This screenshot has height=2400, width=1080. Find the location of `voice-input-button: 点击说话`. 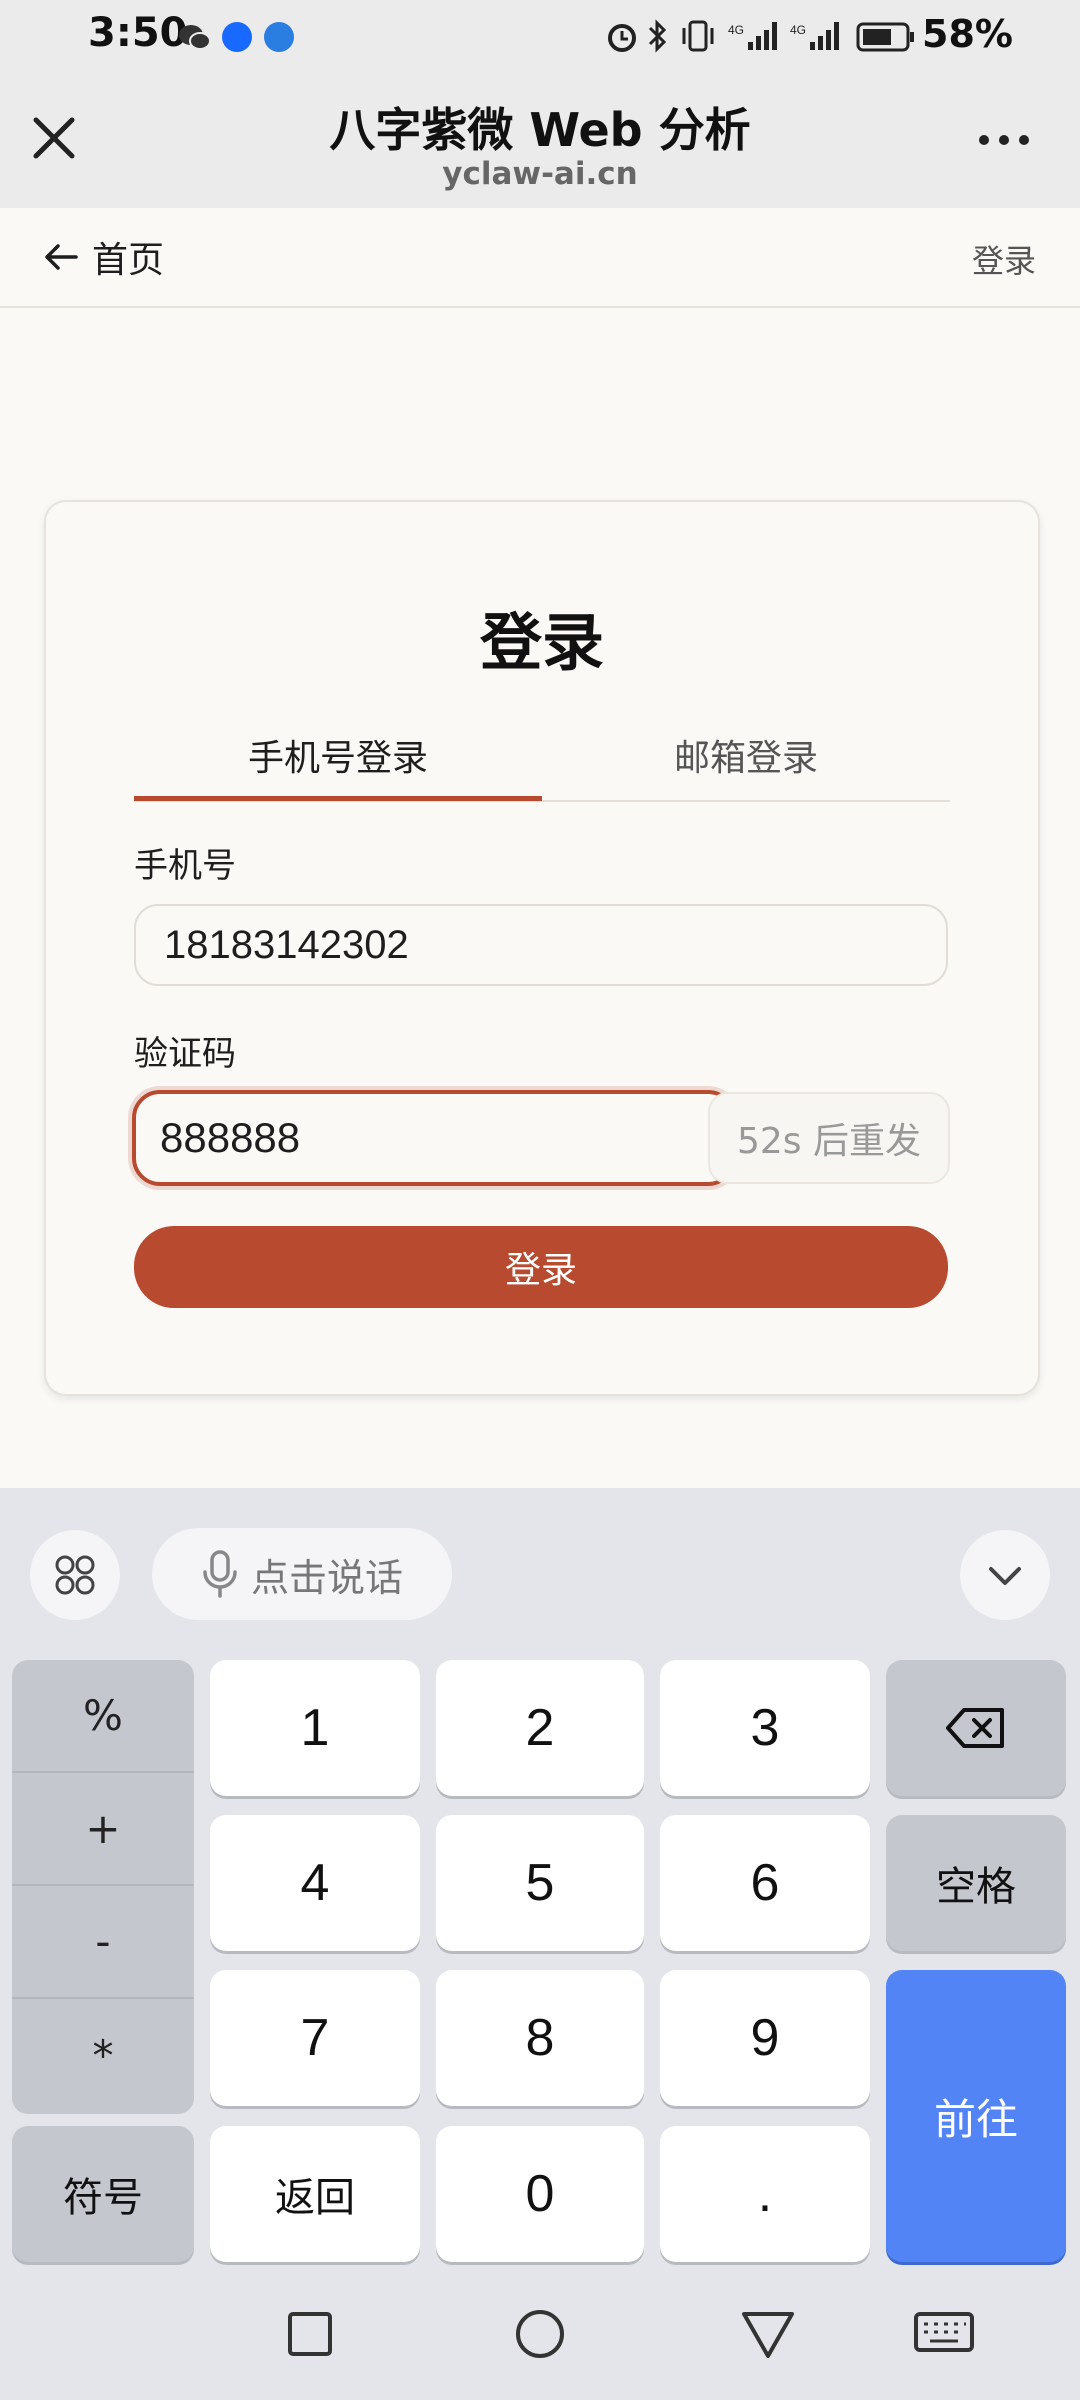

voice-input-button: 点击说话 is located at coordinates (302, 1574).